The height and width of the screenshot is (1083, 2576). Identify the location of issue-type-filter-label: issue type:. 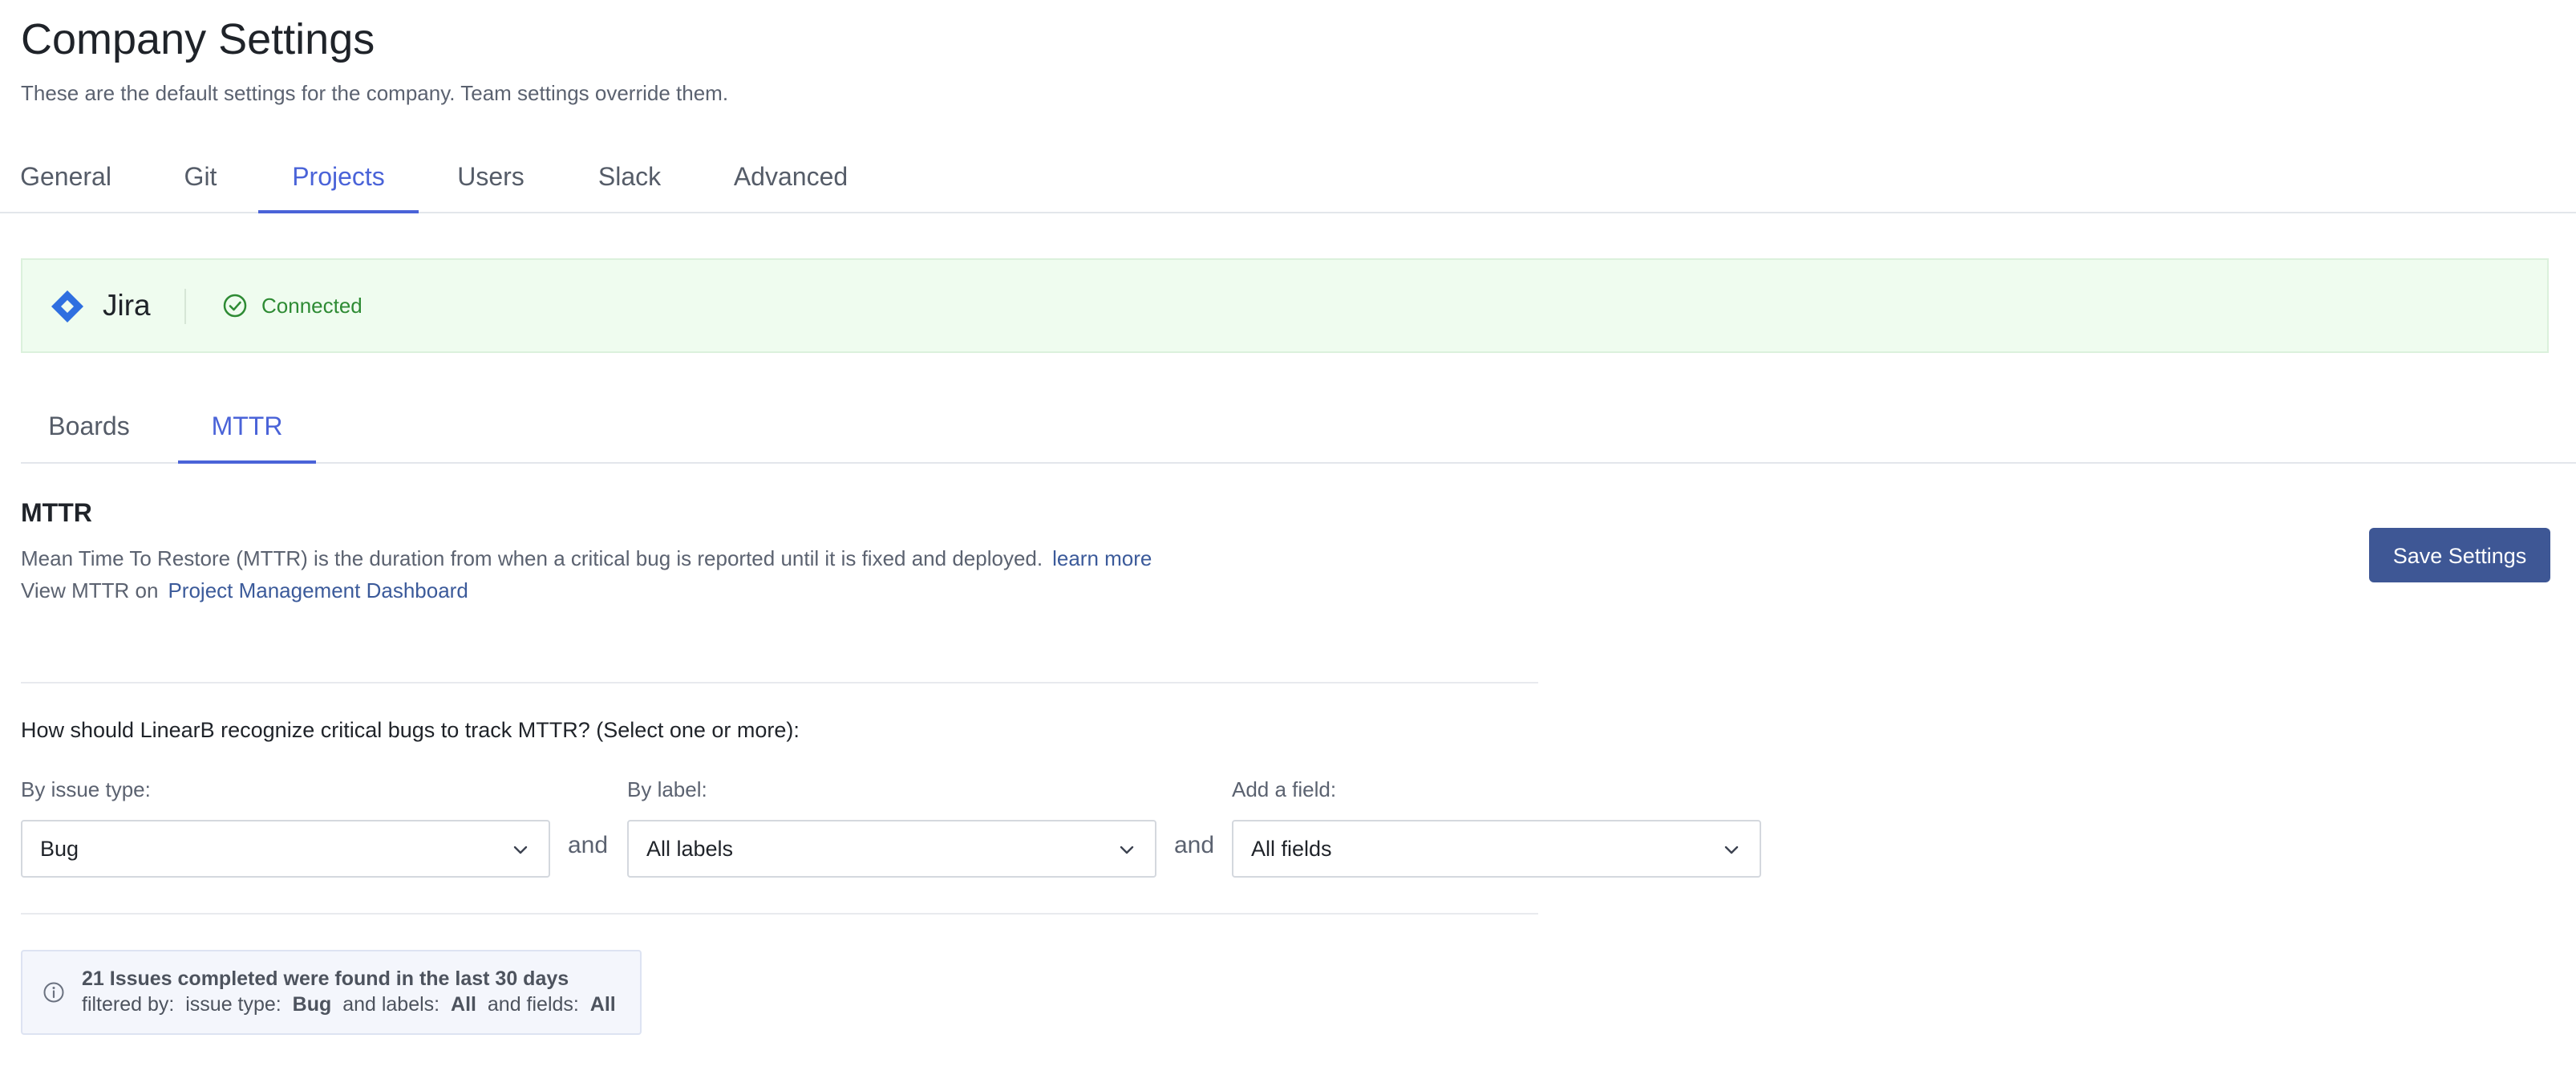
(233, 1004).